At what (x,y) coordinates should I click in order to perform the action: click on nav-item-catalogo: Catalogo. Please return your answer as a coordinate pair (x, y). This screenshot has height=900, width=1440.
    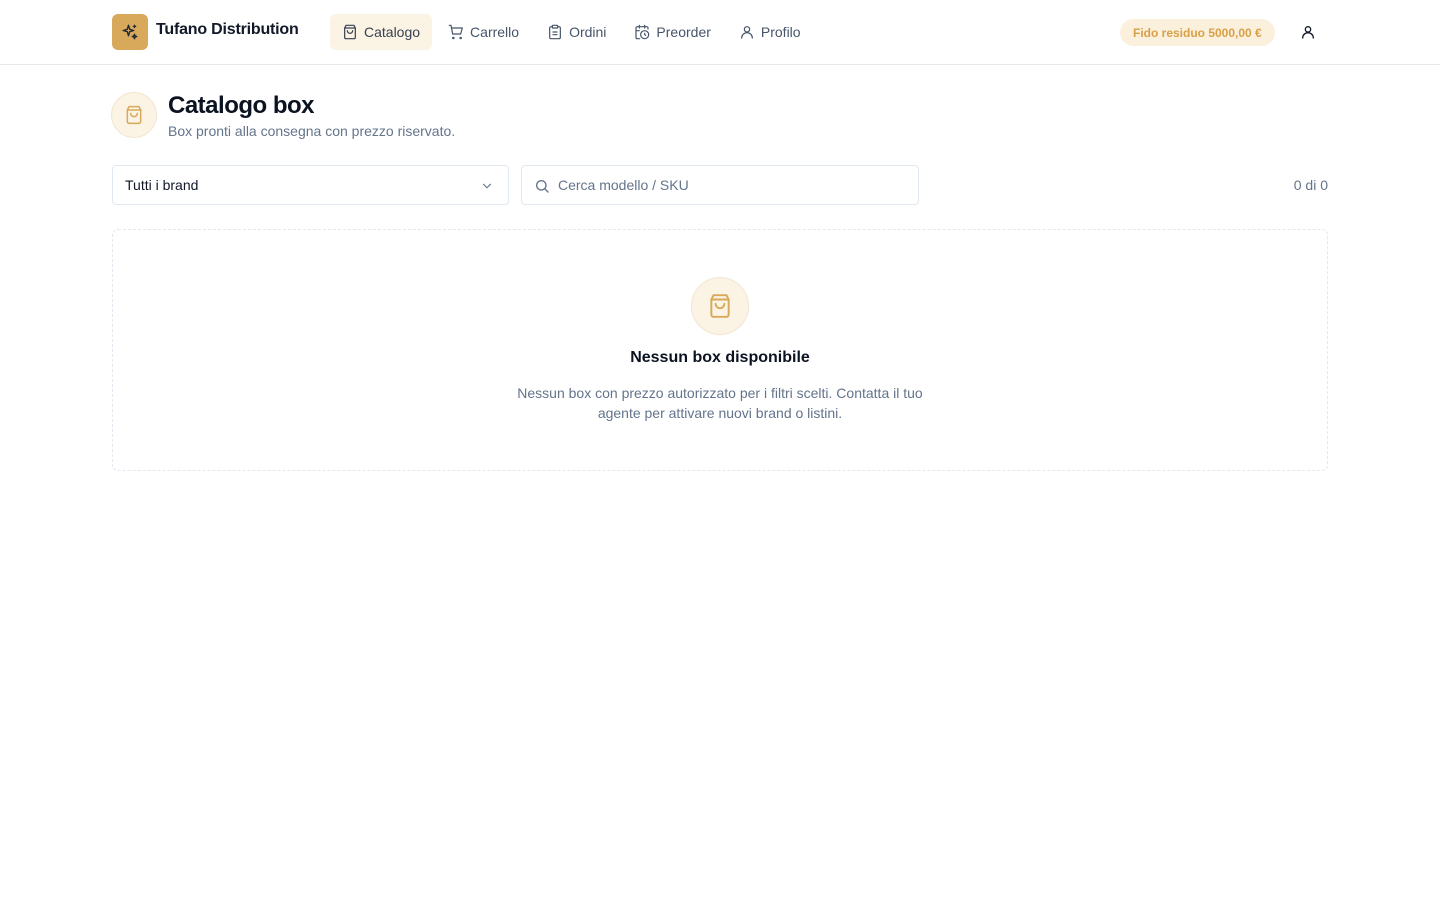
    Looking at the image, I should click on (381, 32).